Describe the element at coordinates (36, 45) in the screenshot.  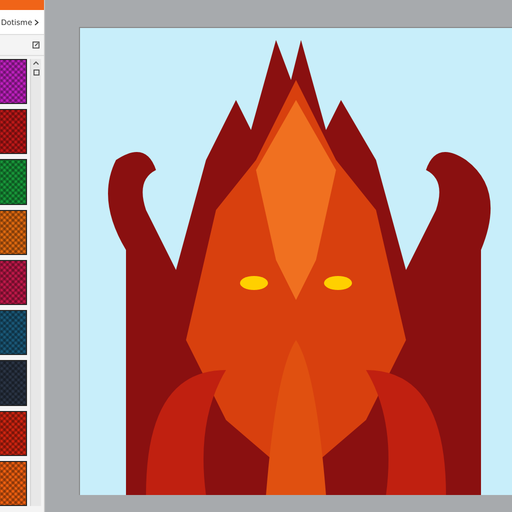
I see `export-icon` at that location.